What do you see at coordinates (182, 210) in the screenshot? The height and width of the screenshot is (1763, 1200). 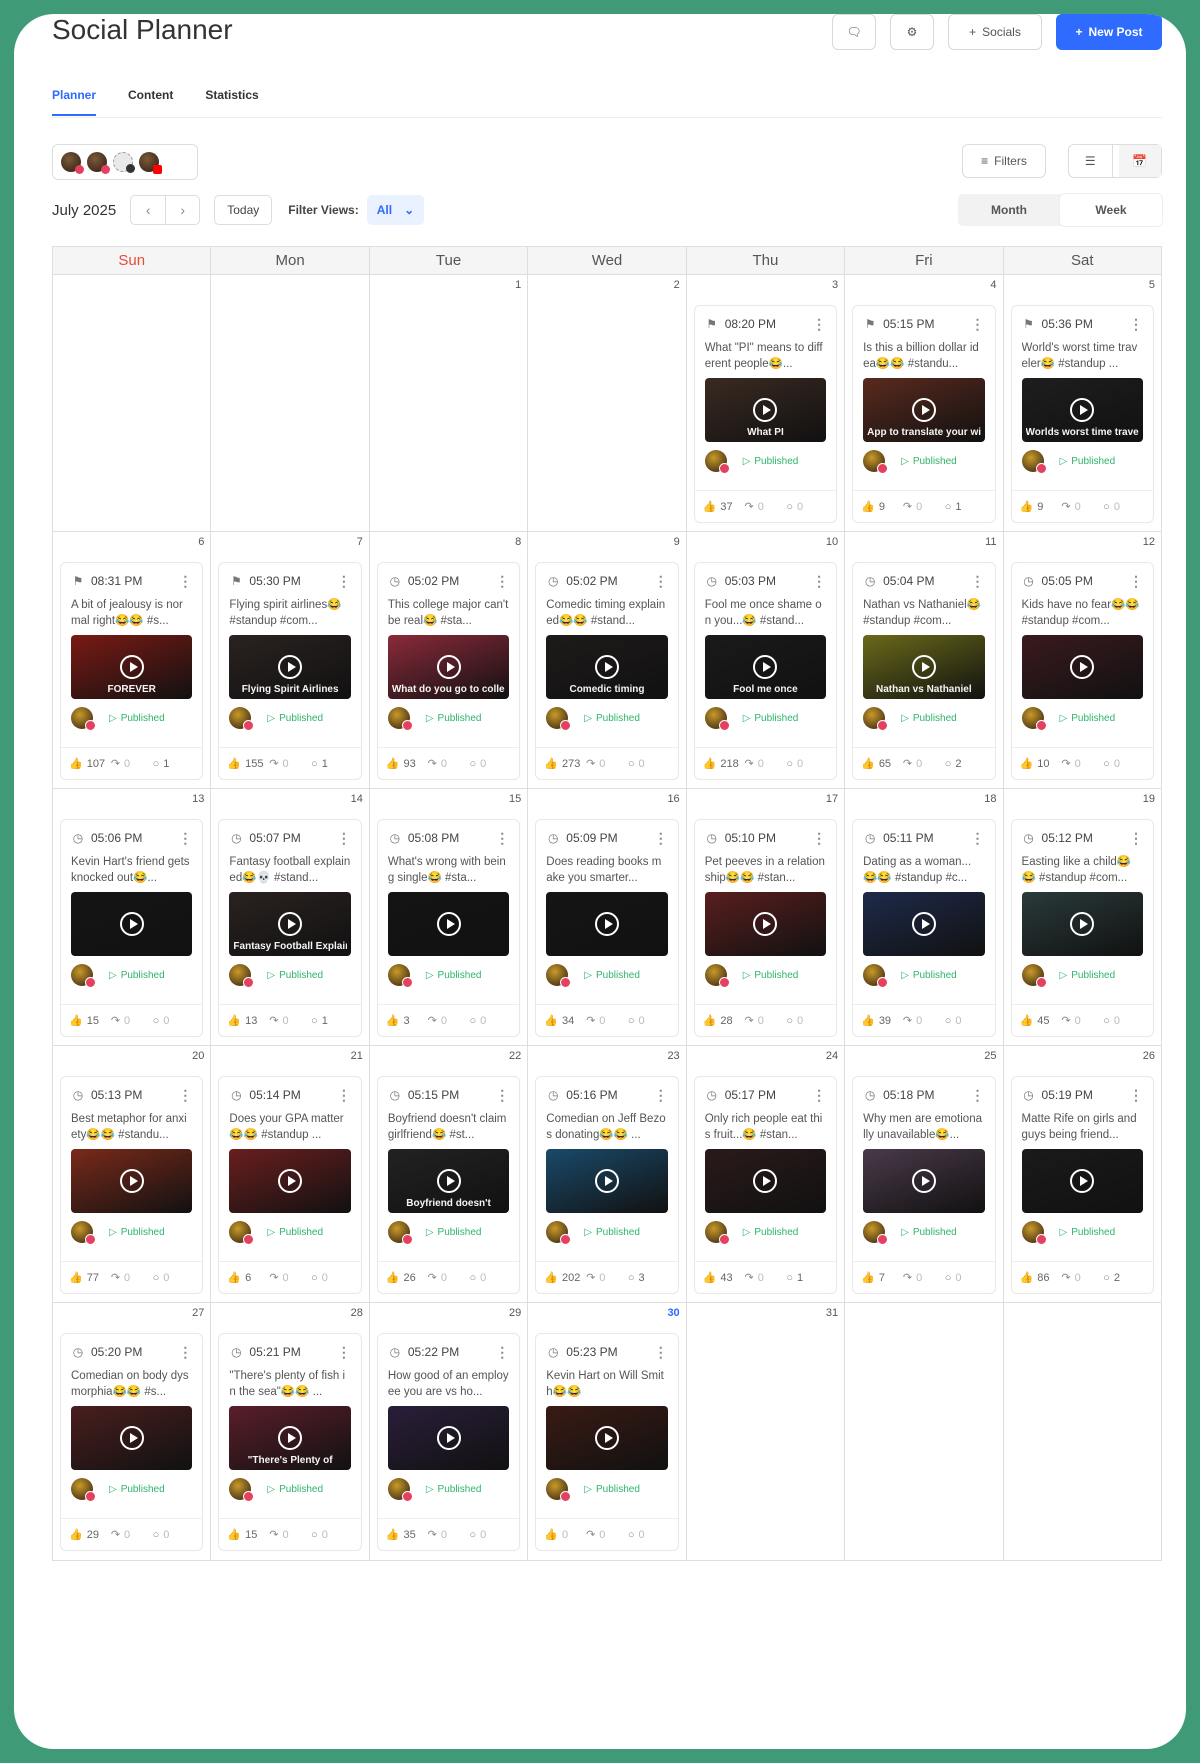 I see `next-month-button: ›` at bounding box center [182, 210].